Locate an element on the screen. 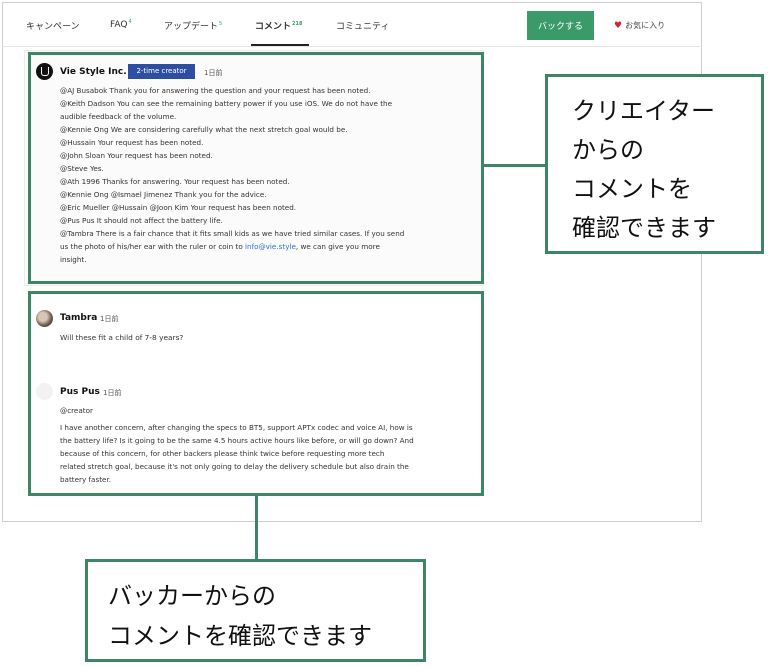  tab-comments-label: コメント is located at coordinates (273, 27).